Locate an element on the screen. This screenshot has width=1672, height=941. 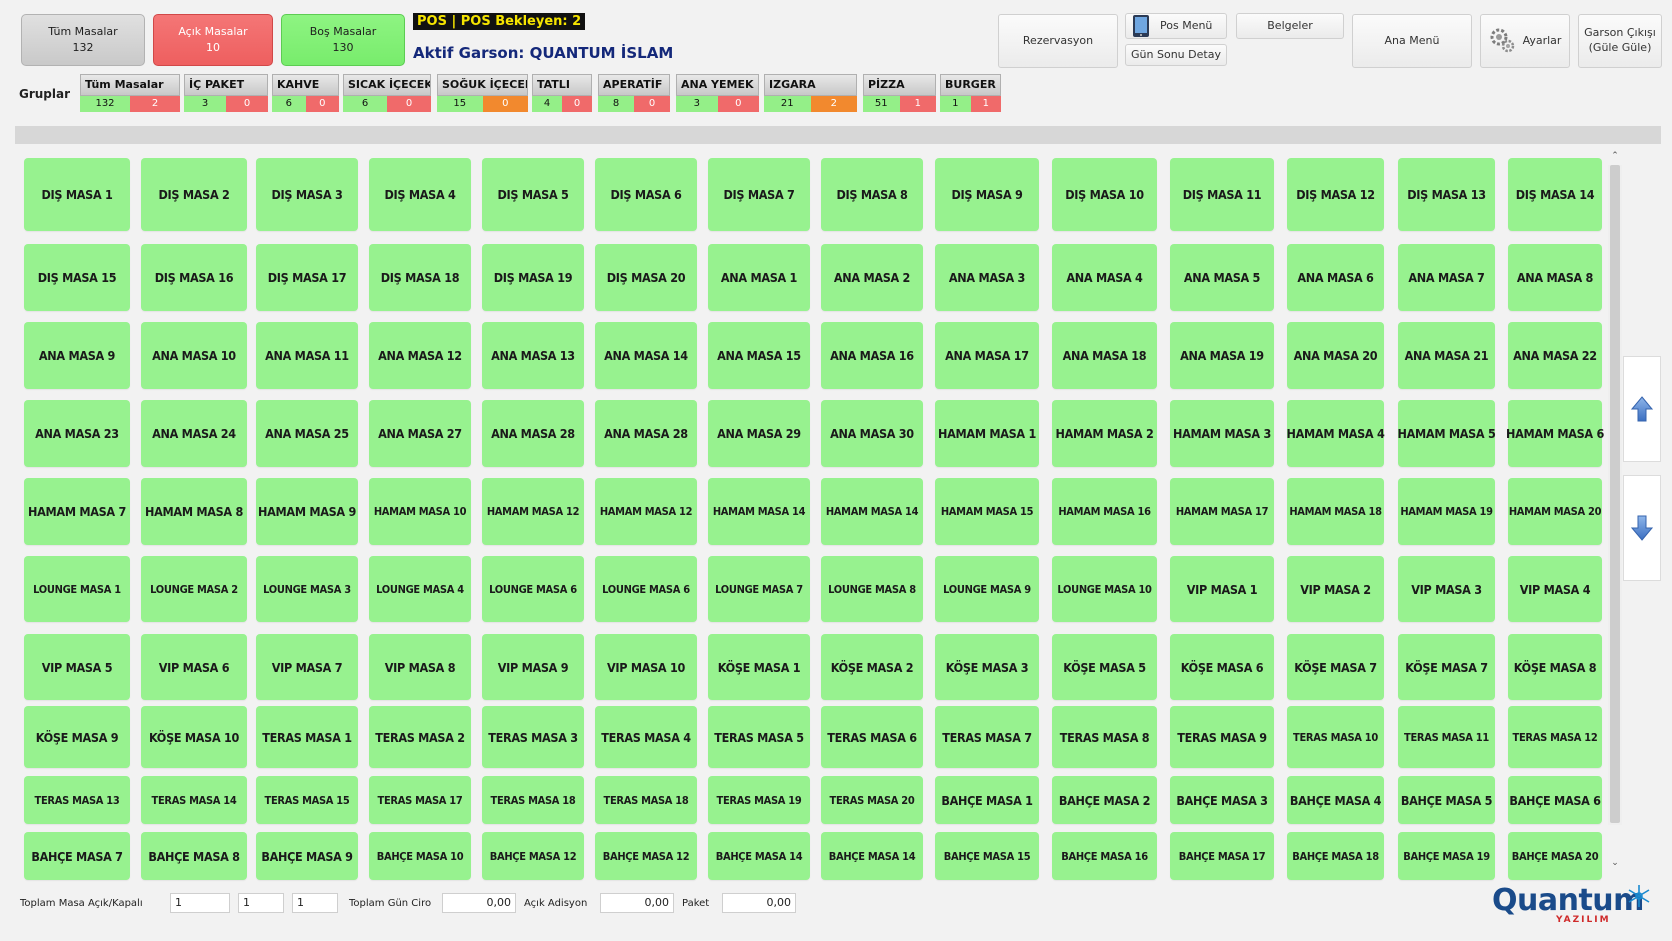
table-button: ANA MASA 30 is located at coordinates (872, 433).